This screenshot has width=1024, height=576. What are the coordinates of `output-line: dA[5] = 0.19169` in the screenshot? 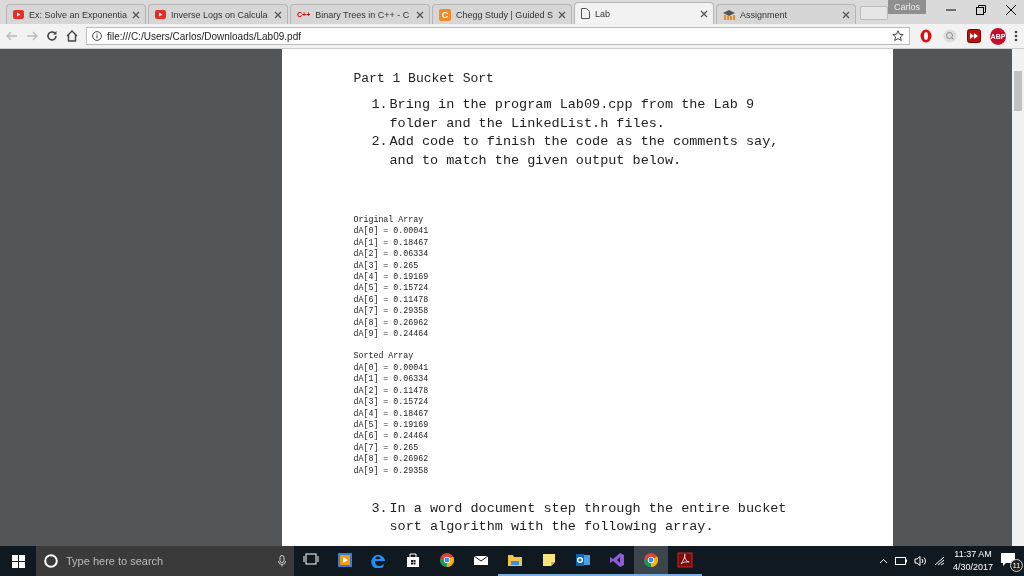 It's located at (391, 424).